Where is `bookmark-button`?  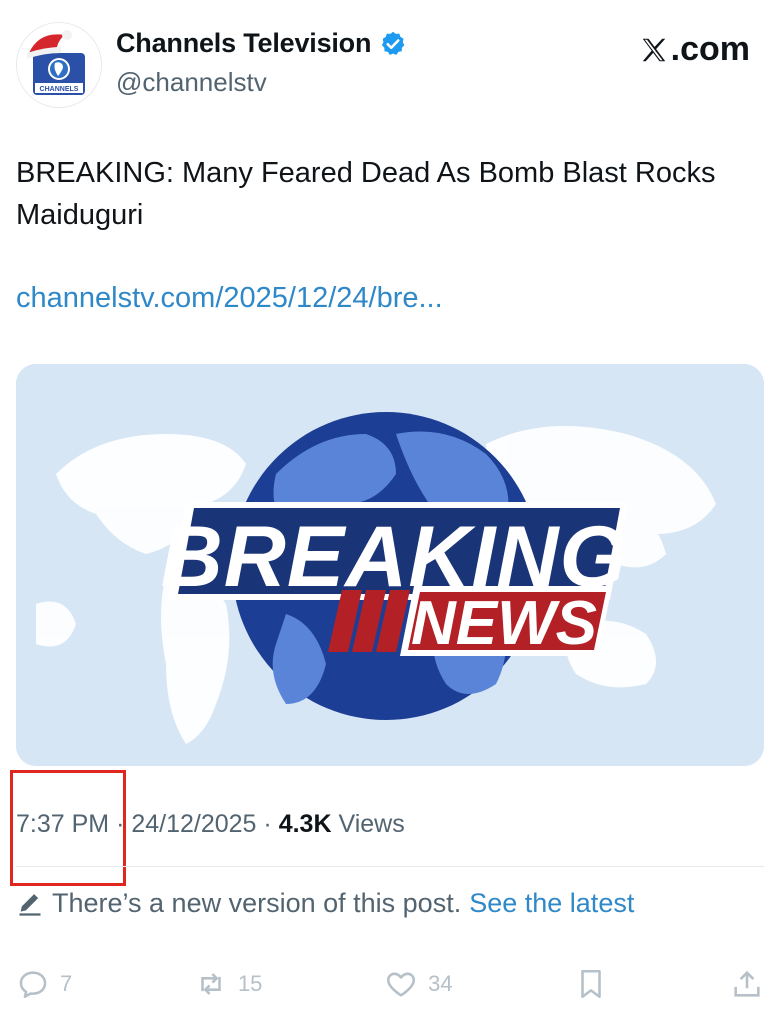
bookmark-button is located at coordinates (591, 984).